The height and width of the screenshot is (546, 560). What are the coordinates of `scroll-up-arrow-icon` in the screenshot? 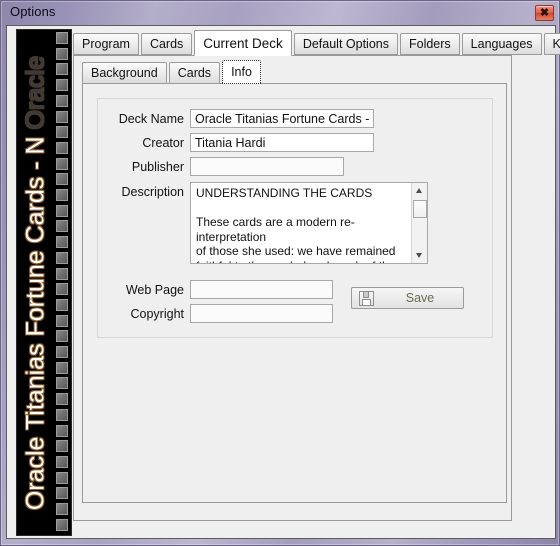 It's located at (419, 190).